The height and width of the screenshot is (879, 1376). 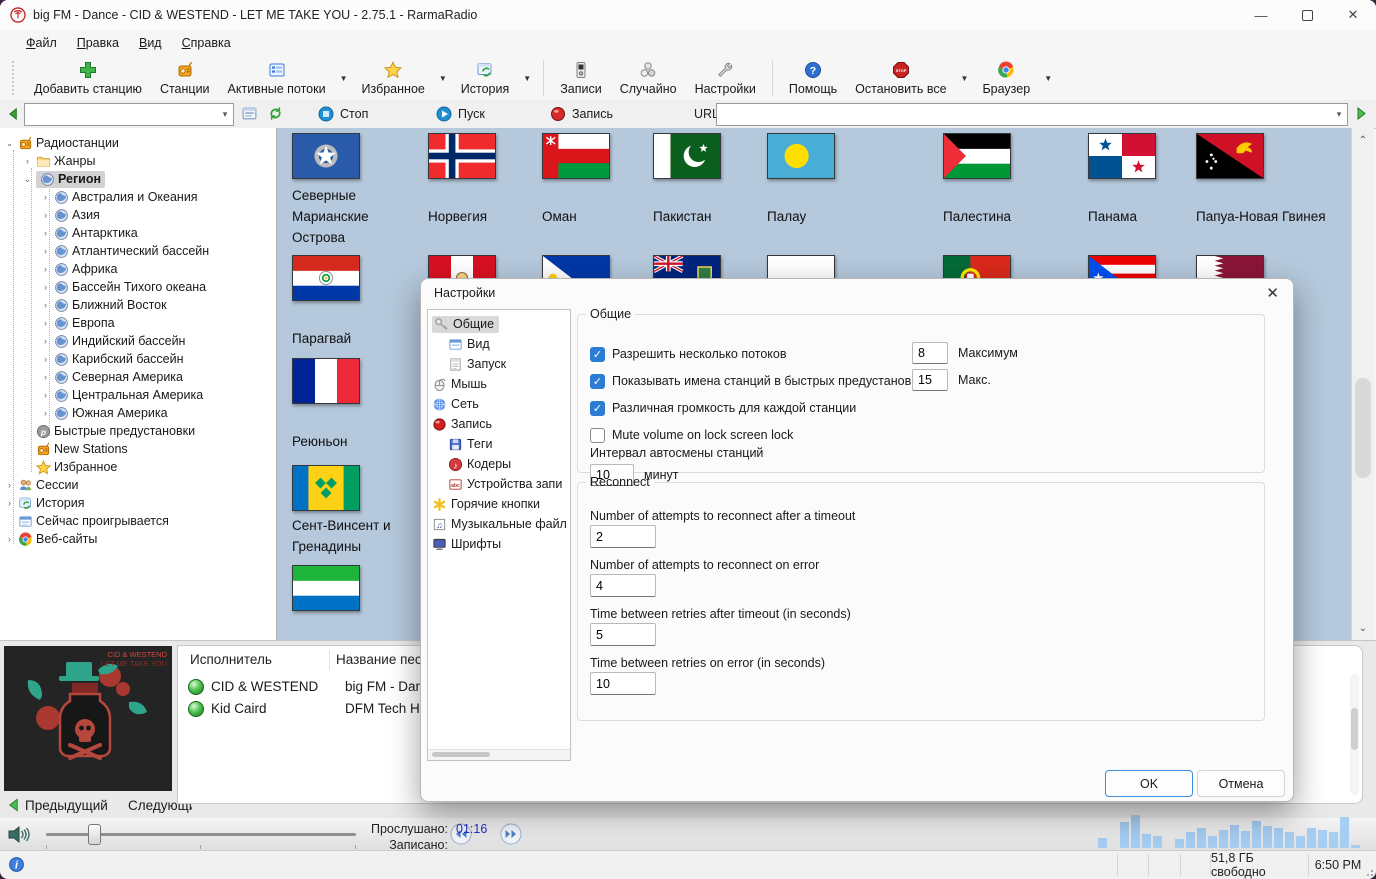 I want to click on settings-tree-item-view: Вид, so click(x=469, y=344).